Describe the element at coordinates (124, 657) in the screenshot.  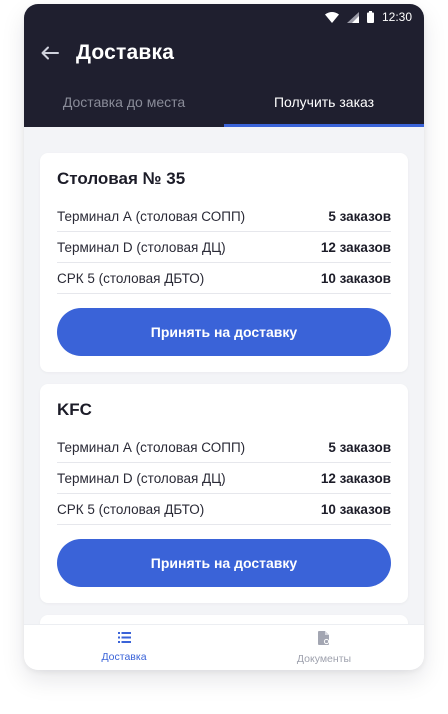
I see `nav-delivery-label: Доставка` at that location.